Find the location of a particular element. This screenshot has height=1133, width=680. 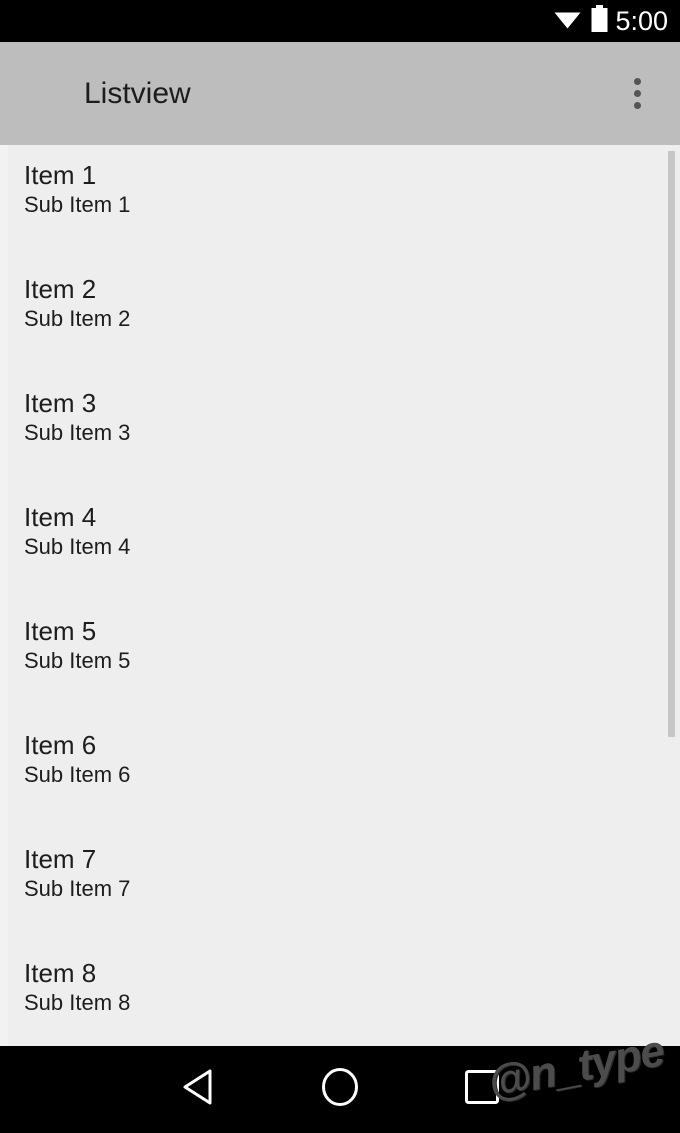

list-item: Item 1 Sub Item 1 is located at coordinates (340, 202).